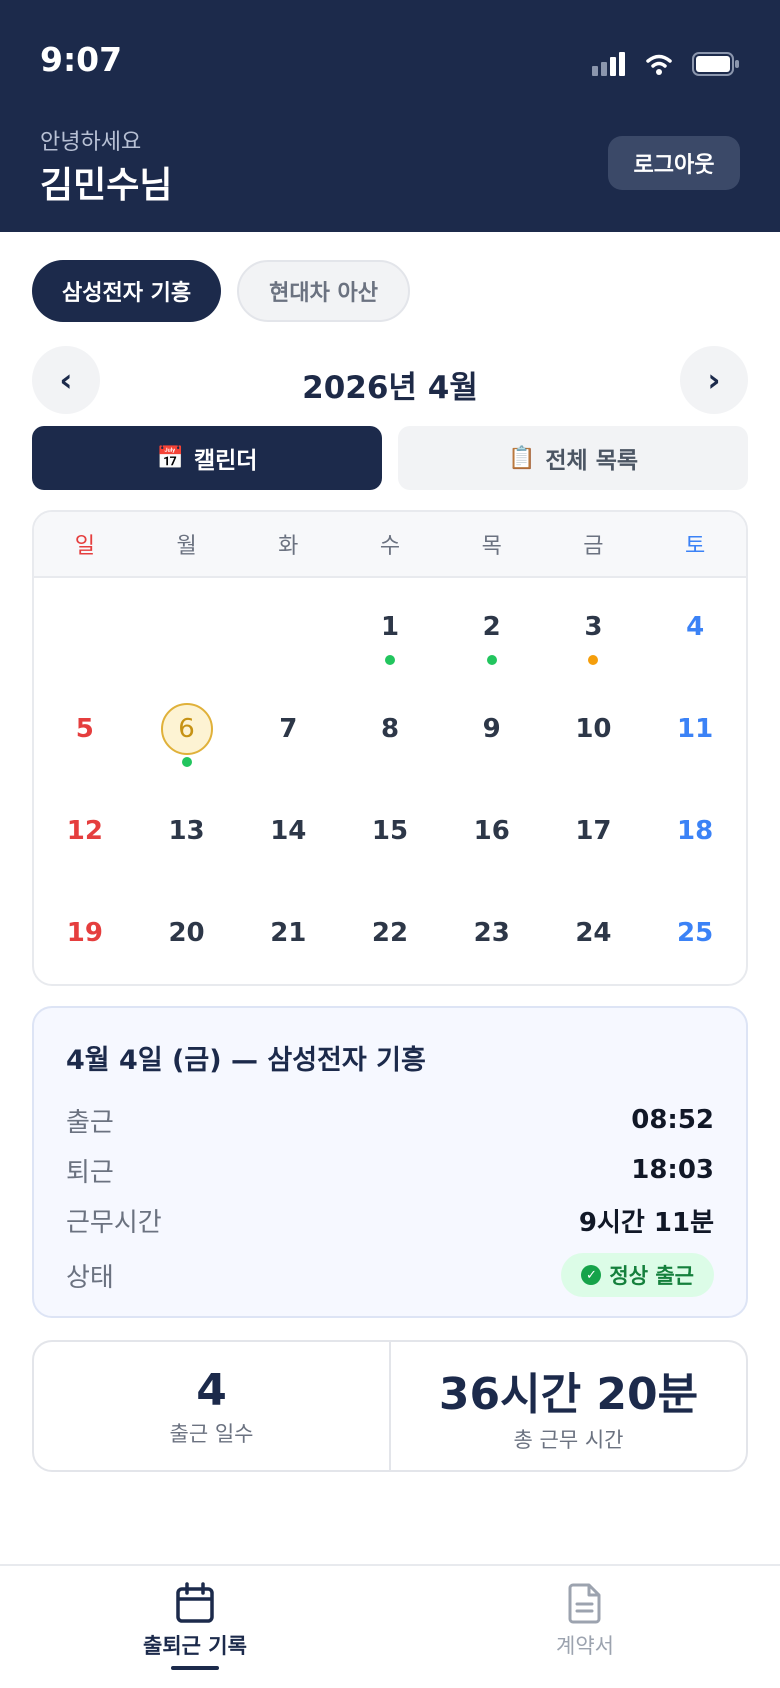 The image size is (780, 1688). I want to click on workplace-tabs: 삼성전자 기흥 현대차 아산, so click(221, 291).